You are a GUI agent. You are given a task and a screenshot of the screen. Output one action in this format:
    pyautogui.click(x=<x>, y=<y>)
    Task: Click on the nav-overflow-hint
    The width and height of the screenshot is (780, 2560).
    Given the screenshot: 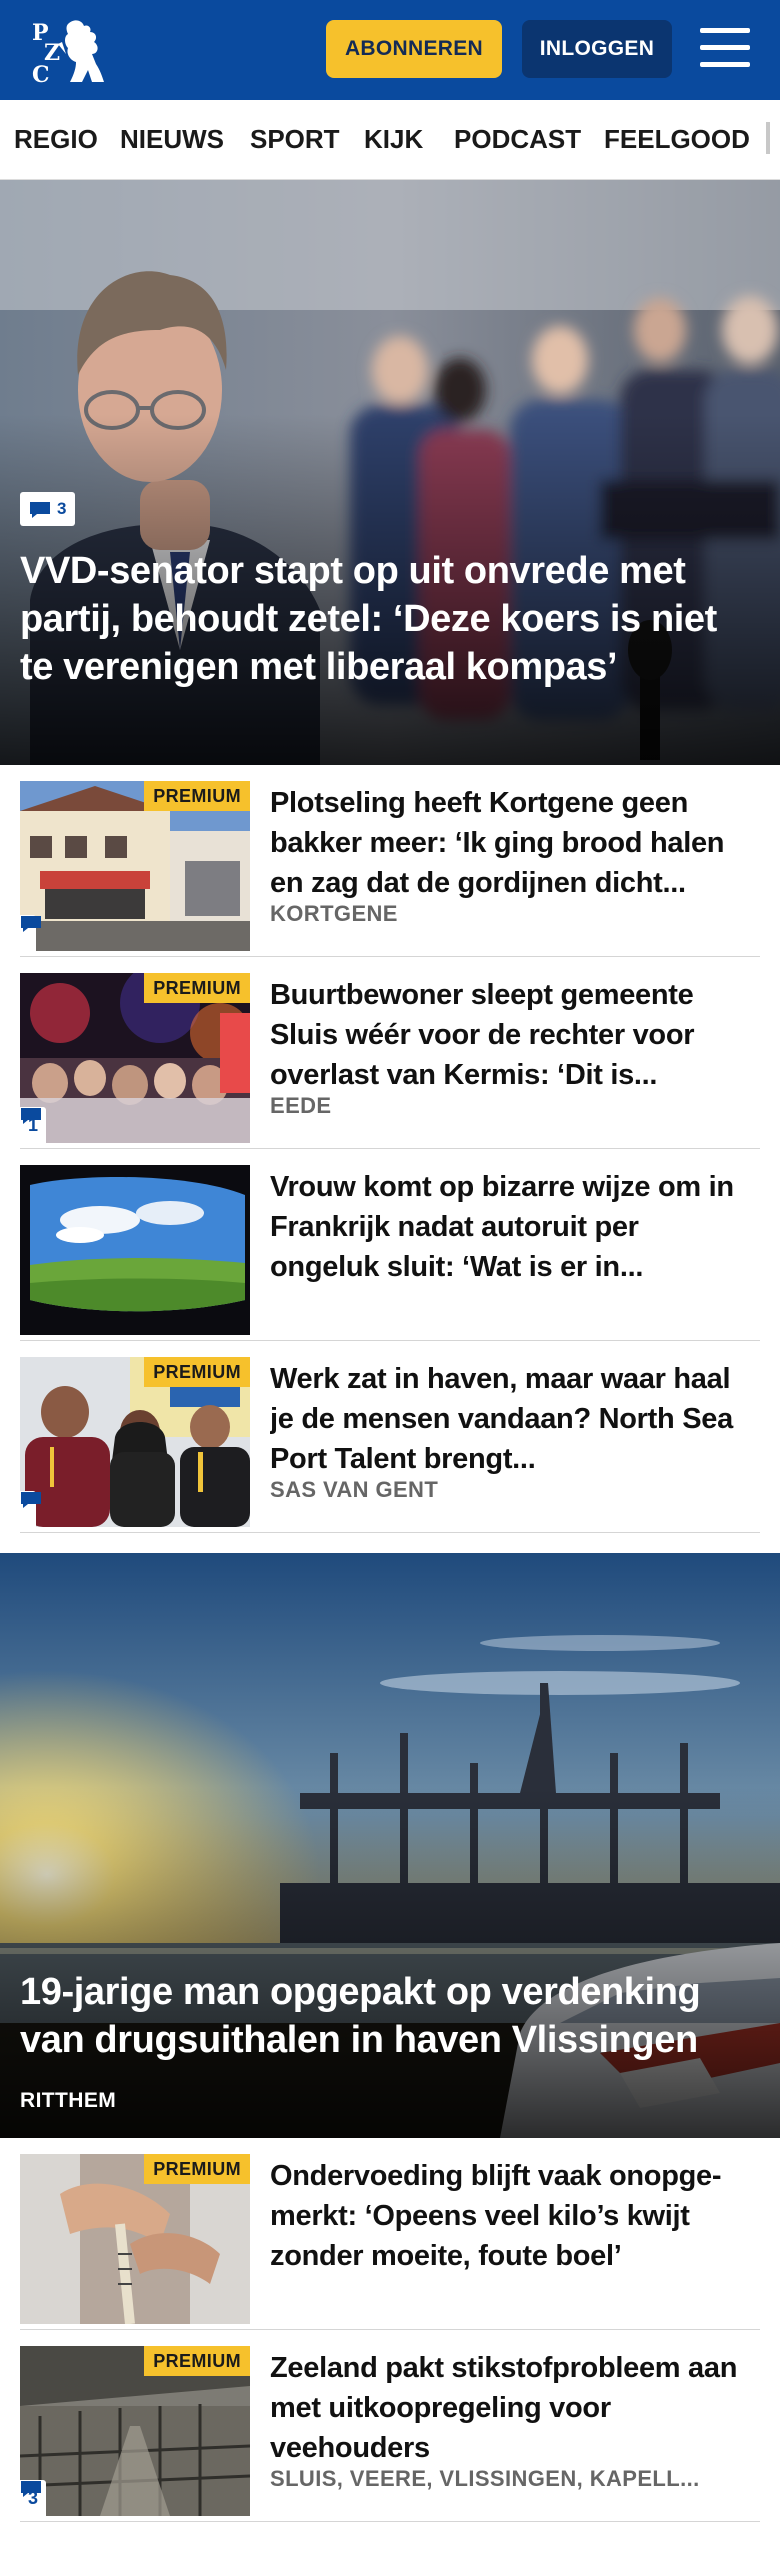 What is the action you would take?
    pyautogui.click(x=768, y=138)
    